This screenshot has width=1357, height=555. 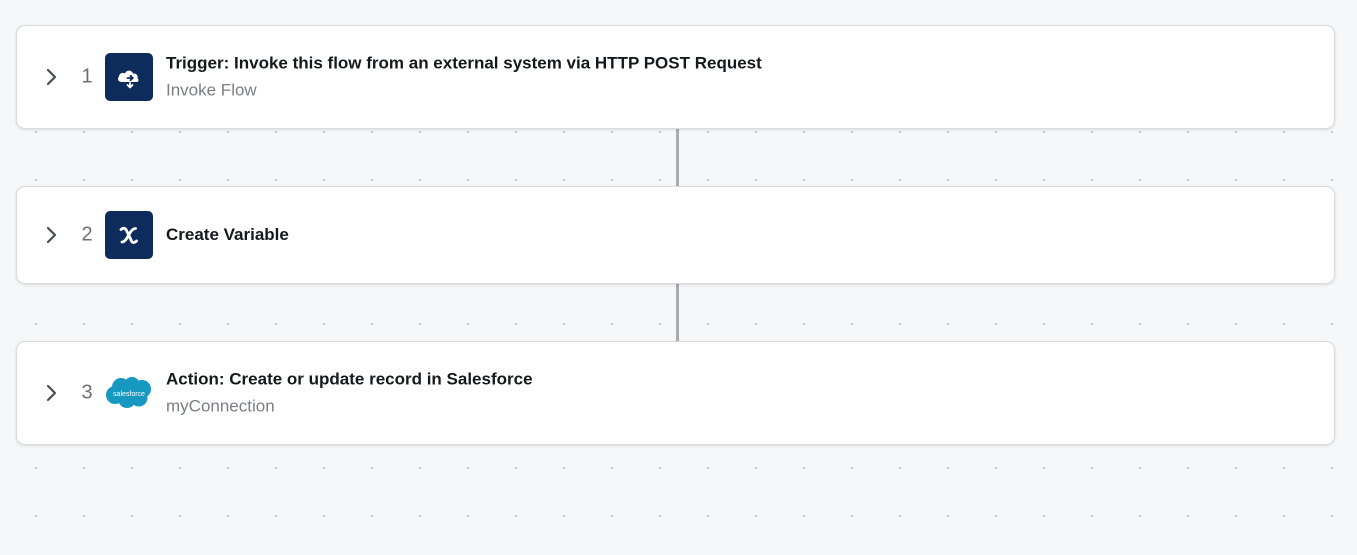 What do you see at coordinates (211, 90) in the screenshot?
I see `step-subtitle: Invoke Flow` at bounding box center [211, 90].